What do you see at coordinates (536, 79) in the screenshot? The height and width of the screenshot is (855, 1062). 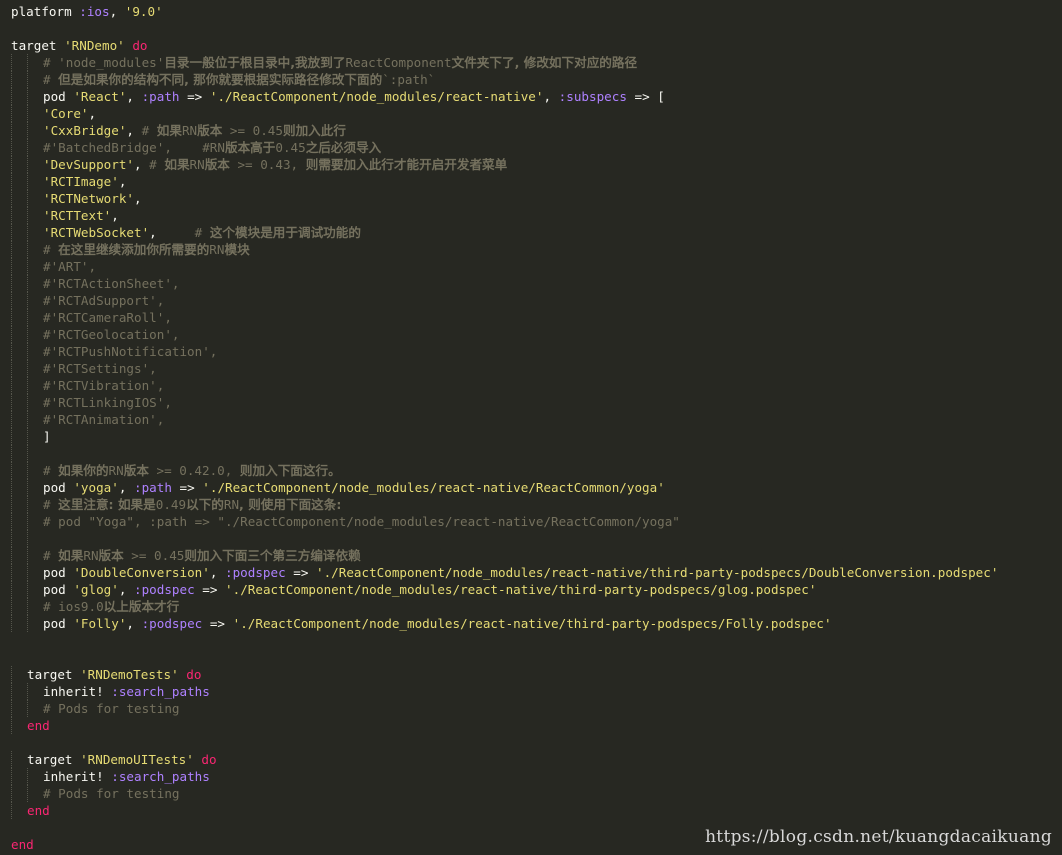 I see `code-line: # 但是如果你的结构不同, 那你就要根据实际路径修改下面的`:path`` at bounding box center [536, 79].